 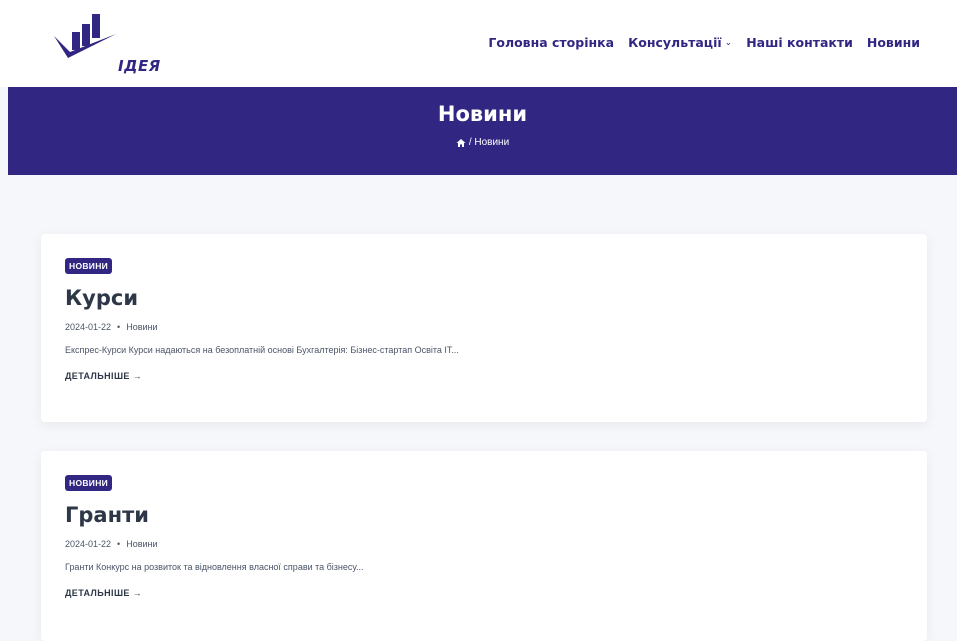 What do you see at coordinates (675, 42) in the screenshot?
I see `nav-item-consultations-label: Консультації` at bounding box center [675, 42].